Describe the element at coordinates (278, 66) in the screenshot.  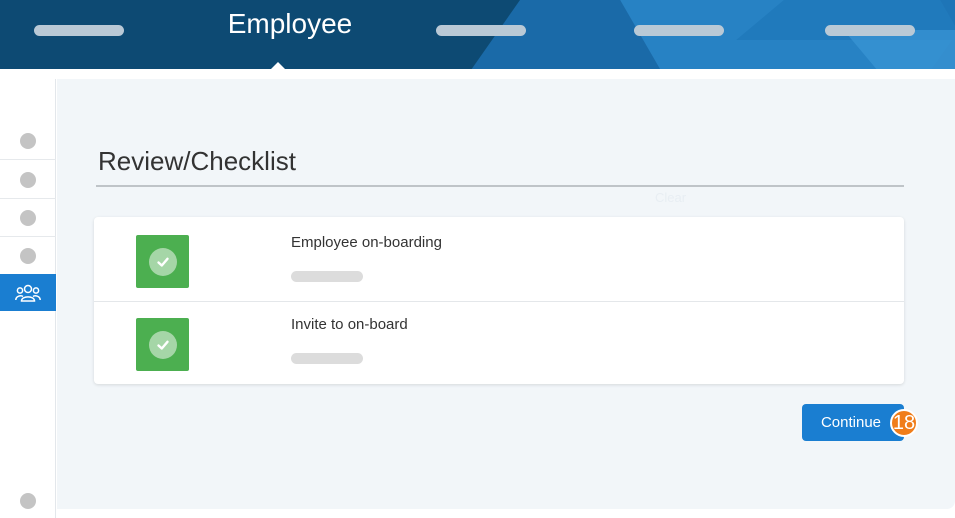
I see `active-tab-indicator` at that location.